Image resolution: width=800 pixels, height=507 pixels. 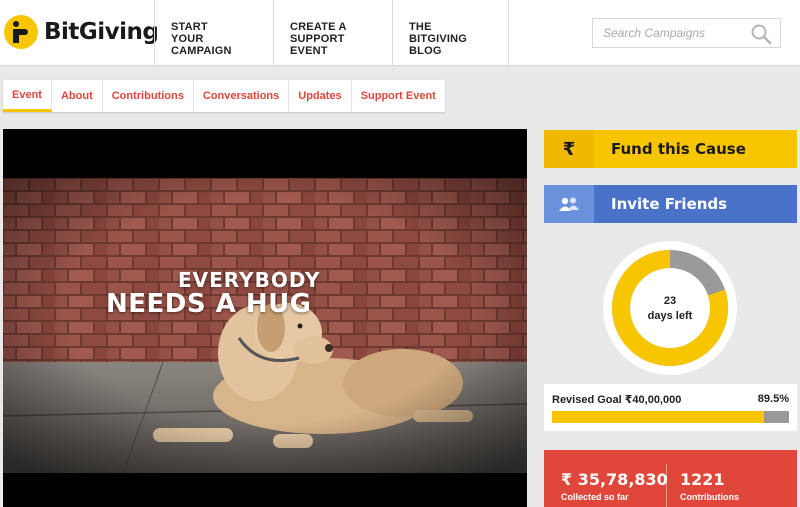 What do you see at coordinates (201, 45) in the screenshot?
I see `nav-label-line2: YOUR CAMPAIGN` at bounding box center [201, 45].